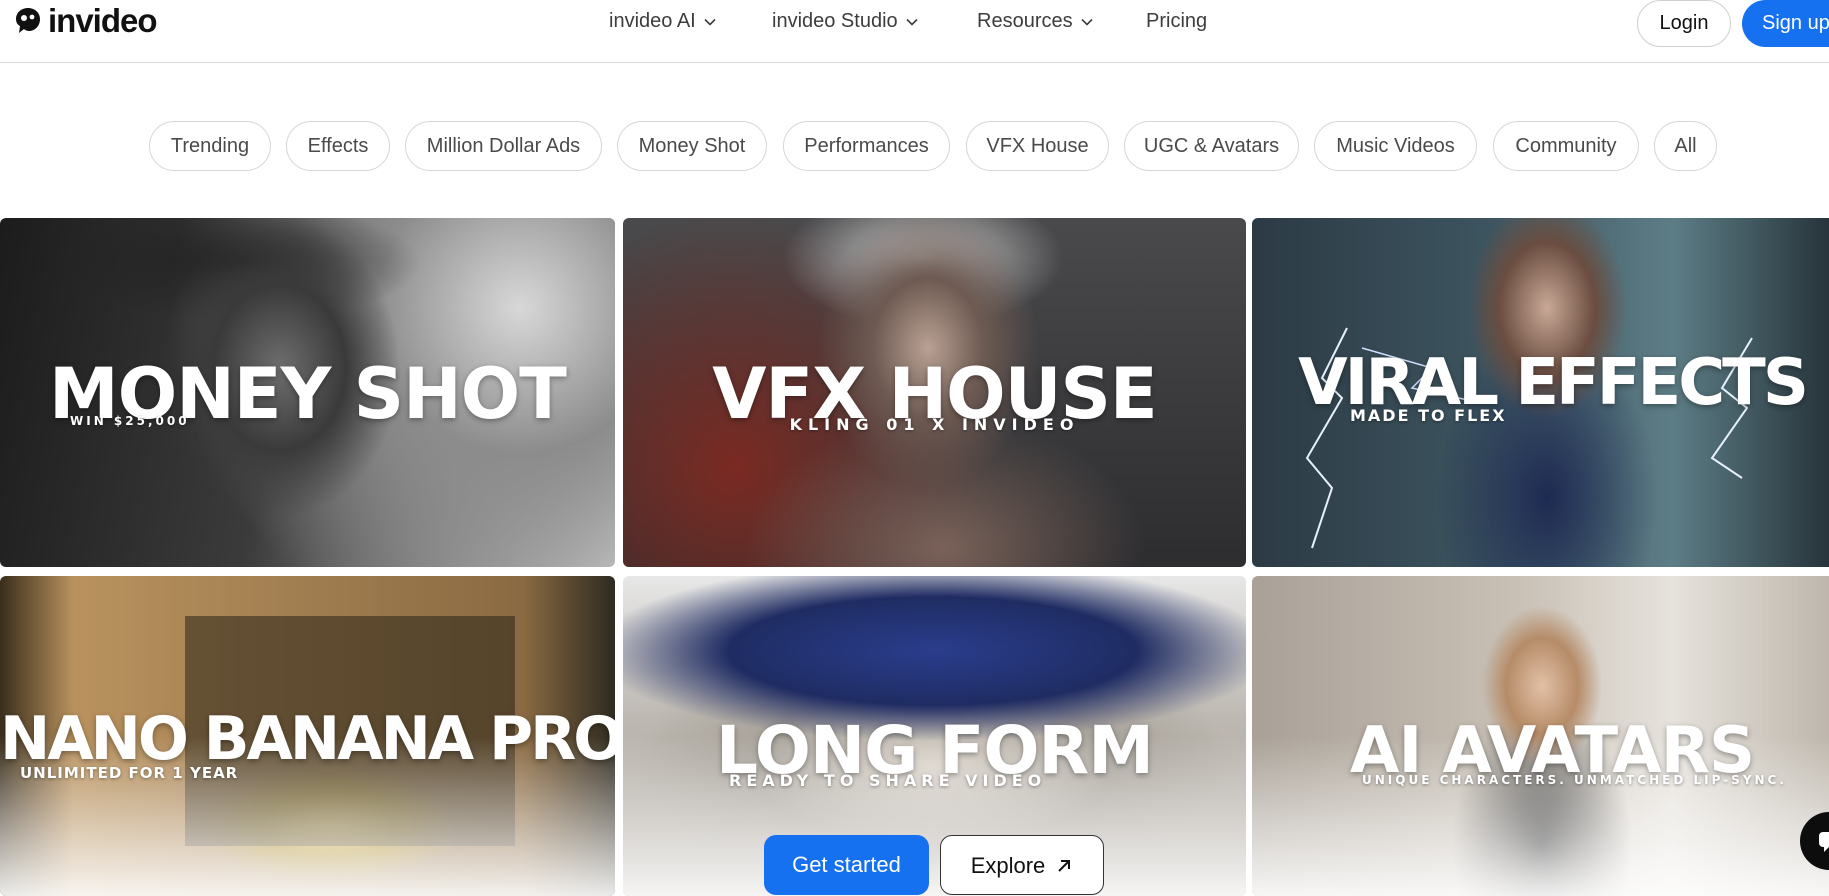 The image size is (1829, 896). Describe the element at coordinates (866, 146) in the screenshot. I see `chip-performances: Performances` at that location.